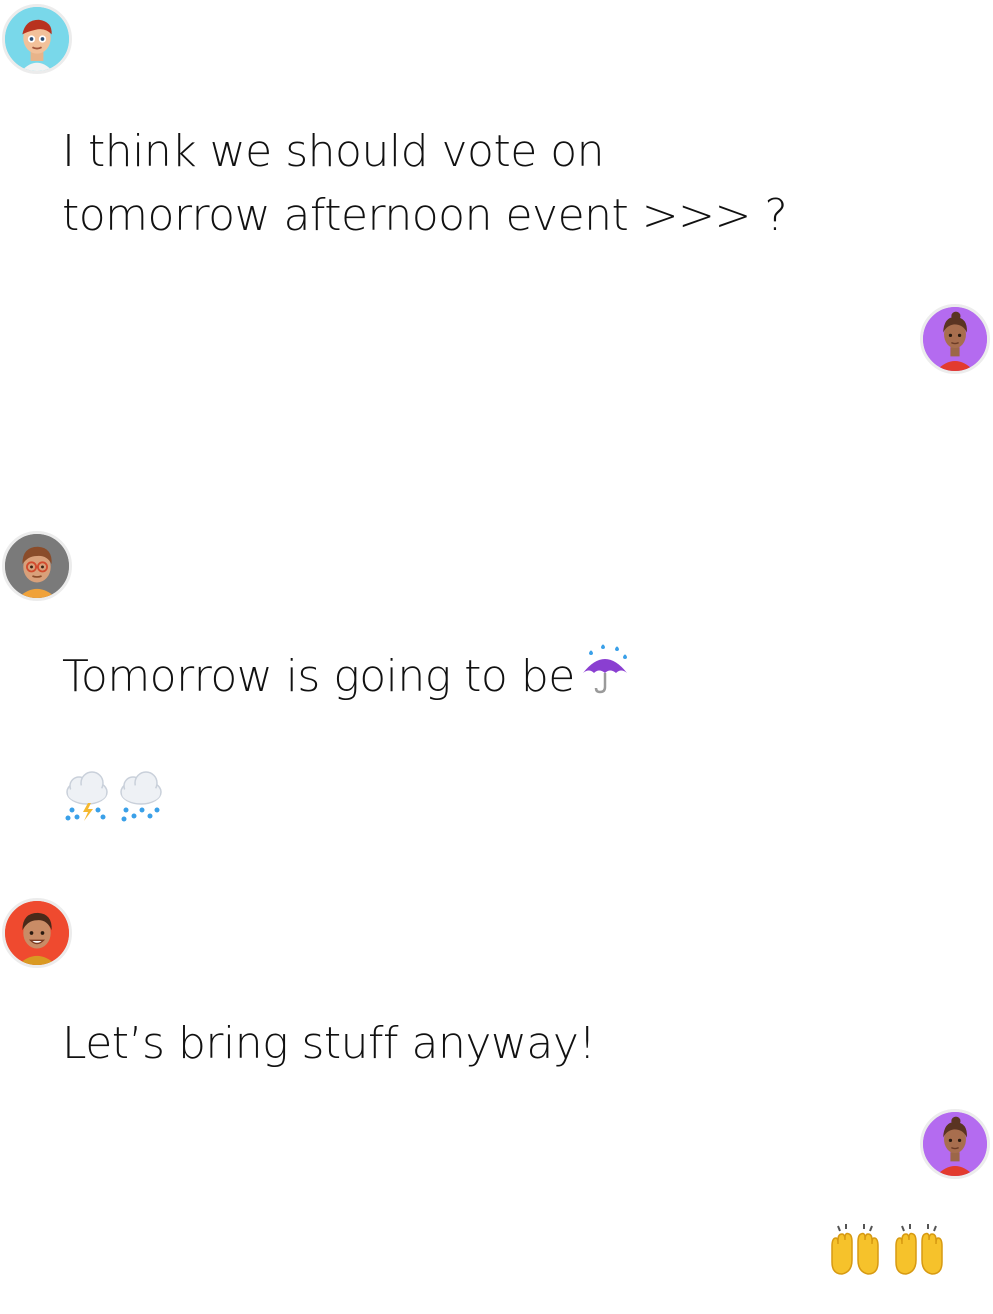  I want to click on man-glasses-avatar-icon, so click(37, 566).